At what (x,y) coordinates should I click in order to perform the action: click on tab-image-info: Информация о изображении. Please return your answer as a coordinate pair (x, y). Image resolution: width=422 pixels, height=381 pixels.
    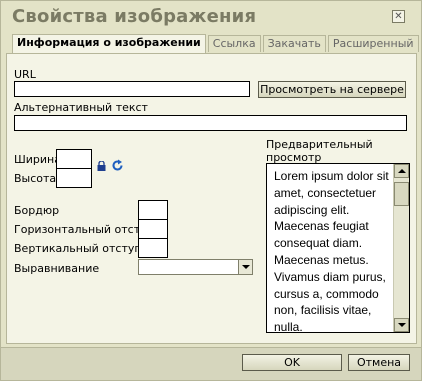
    Looking at the image, I should click on (109, 43).